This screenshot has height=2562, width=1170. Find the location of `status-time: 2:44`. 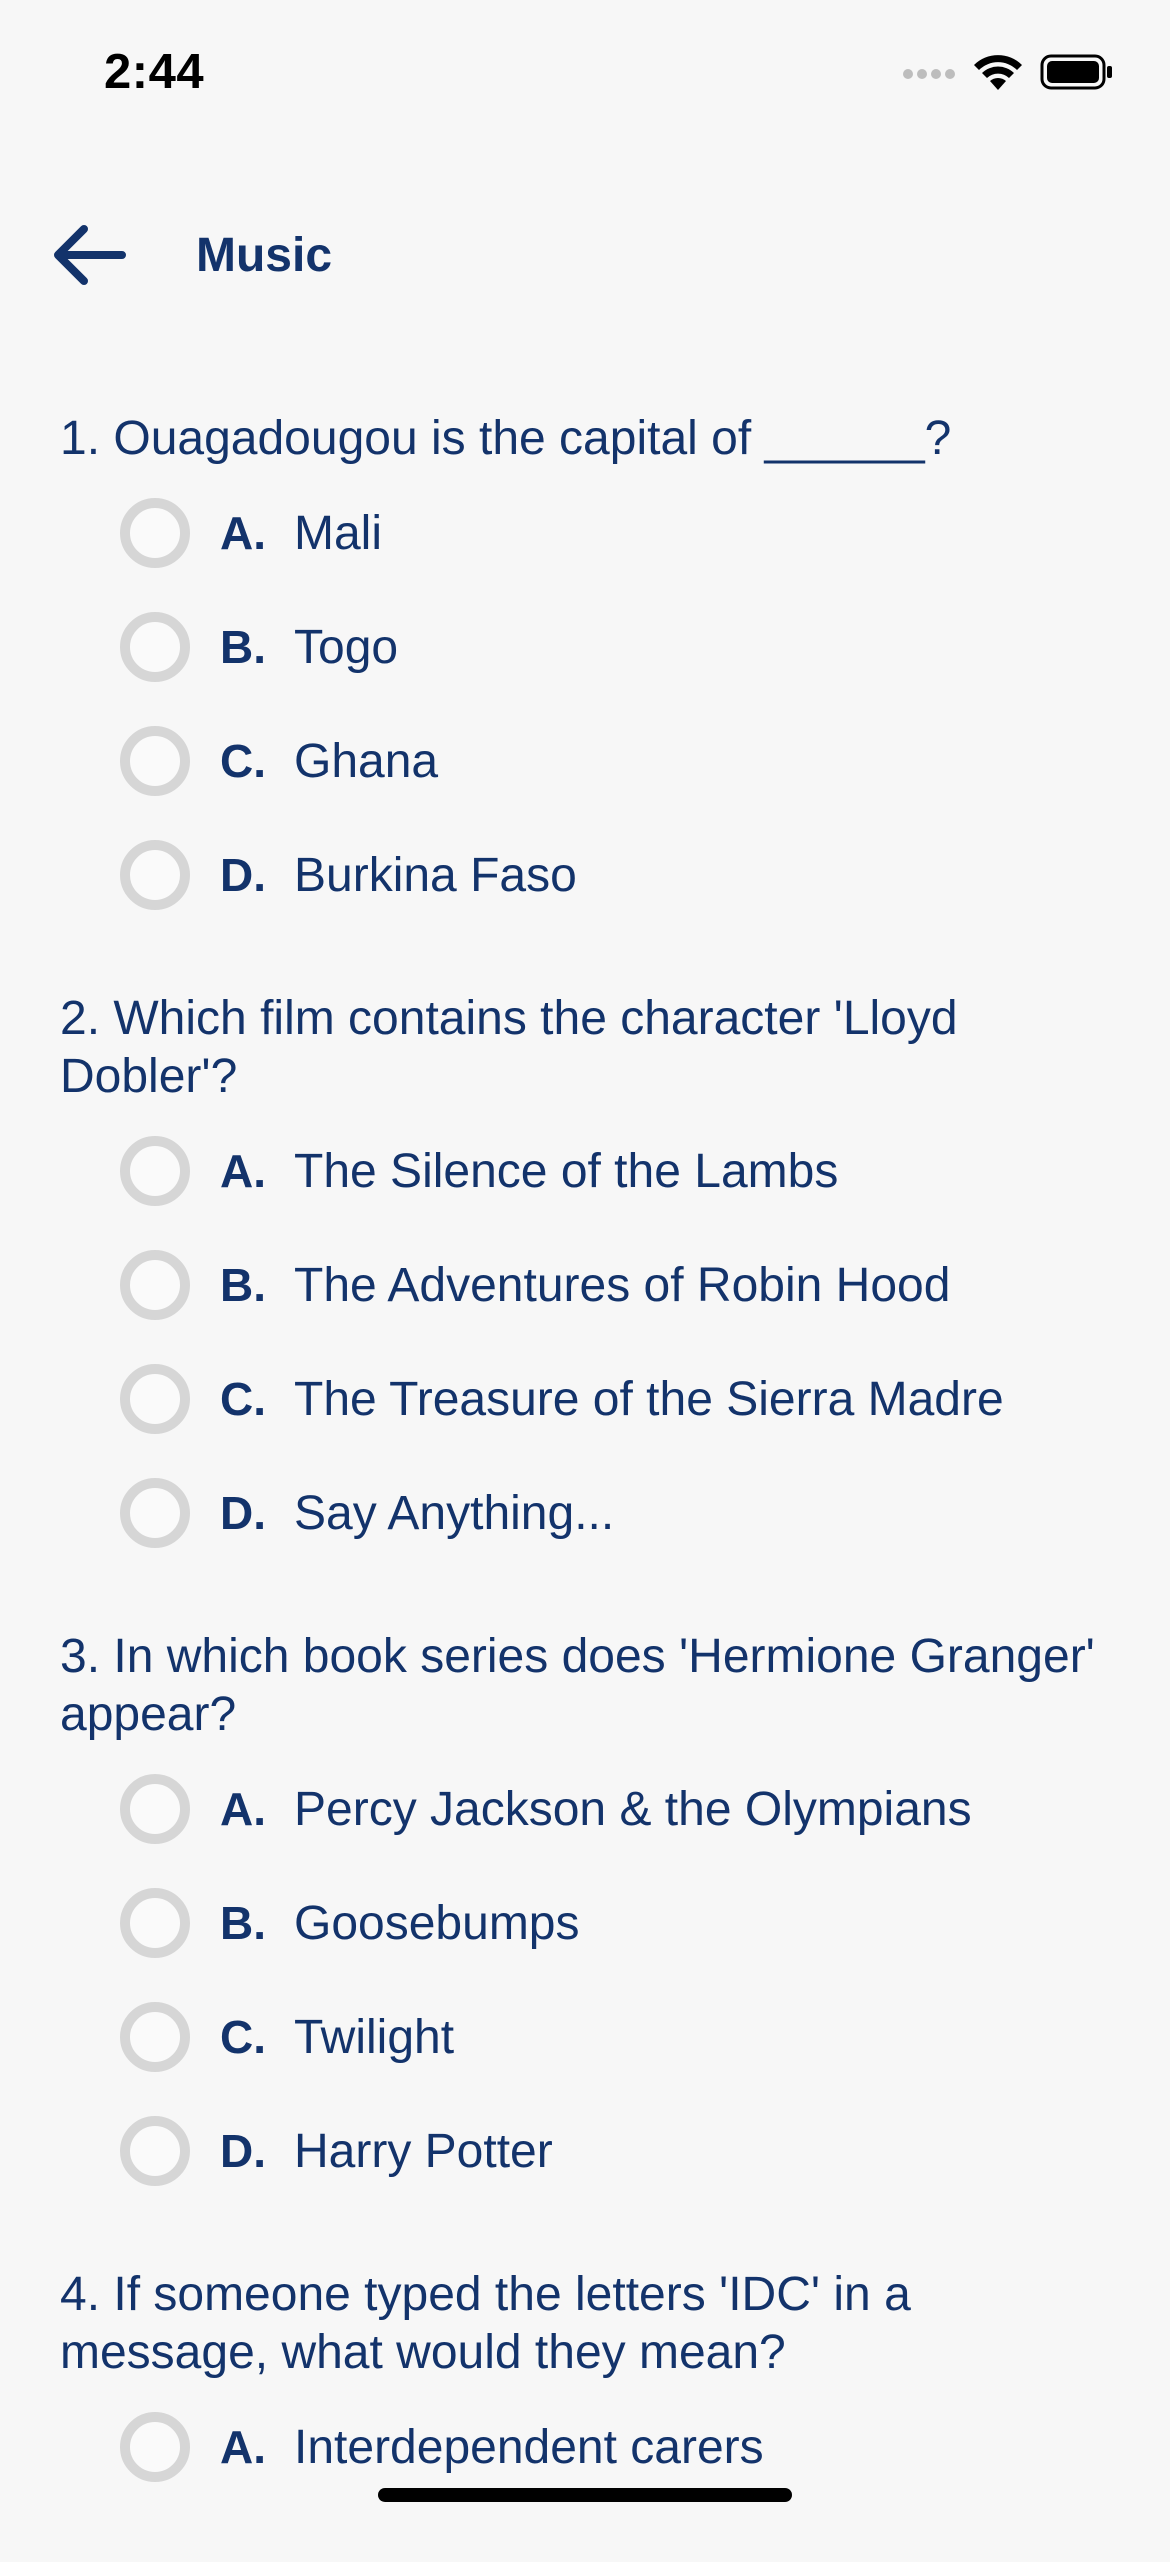

status-time: 2:44 is located at coordinates (154, 72).